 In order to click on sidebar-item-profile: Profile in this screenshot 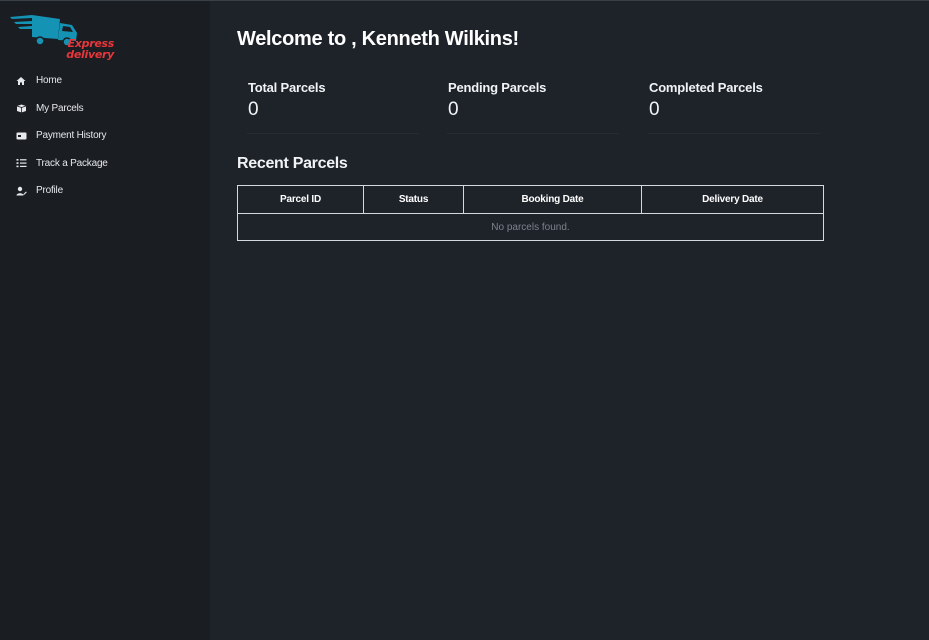, I will do `click(105, 191)`.